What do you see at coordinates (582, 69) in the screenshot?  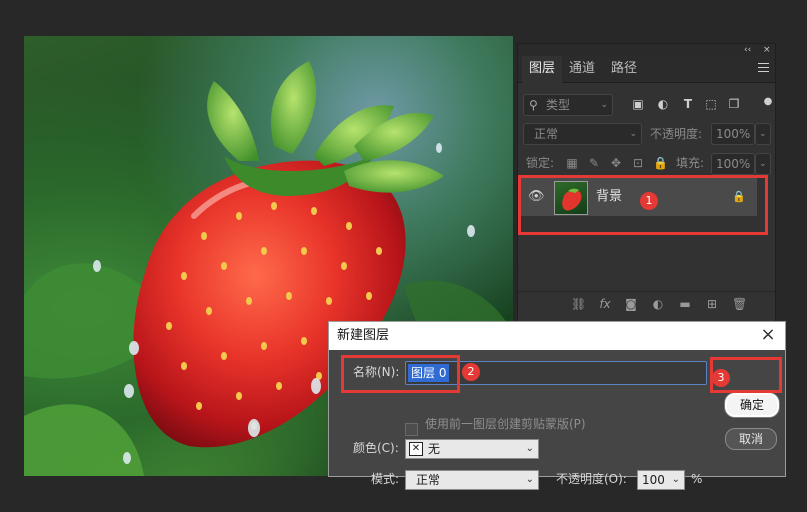 I see `tab-channels: 通道` at bounding box center [582, 69].